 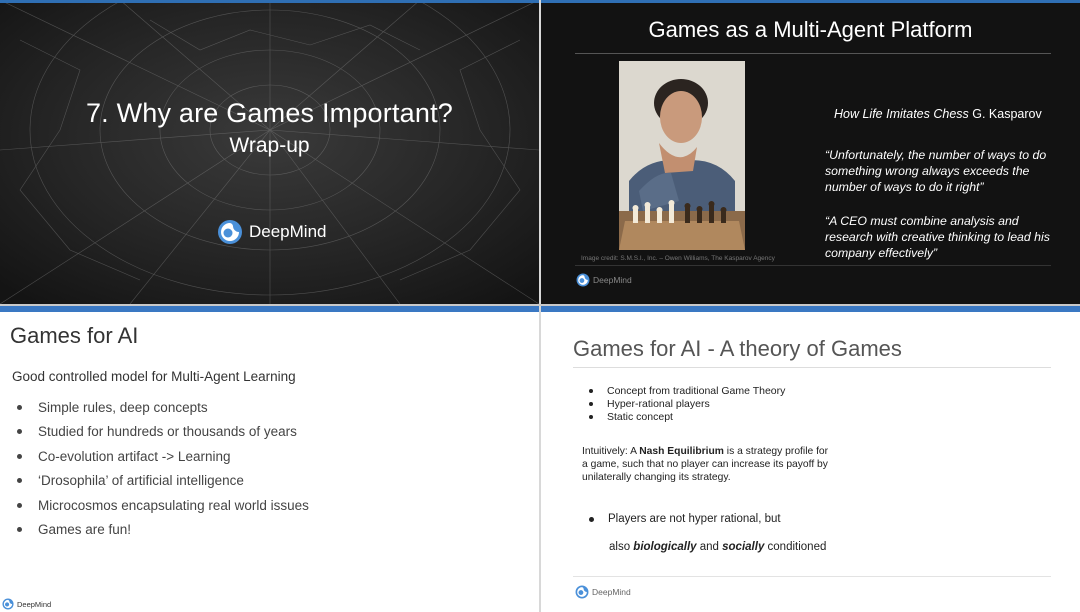 What do you see at coordinates (810, 29) in the screenshot?
I see `slide-title: Games as a Multi-Agent Platform` at bounding box center [810, 29].